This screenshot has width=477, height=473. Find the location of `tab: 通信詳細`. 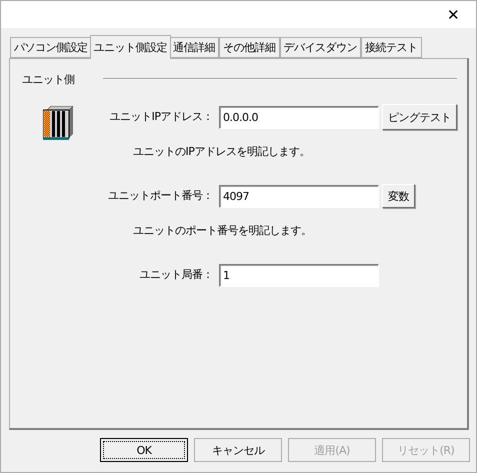

tab: 通信詳細 is located at coordinates (194, 47).